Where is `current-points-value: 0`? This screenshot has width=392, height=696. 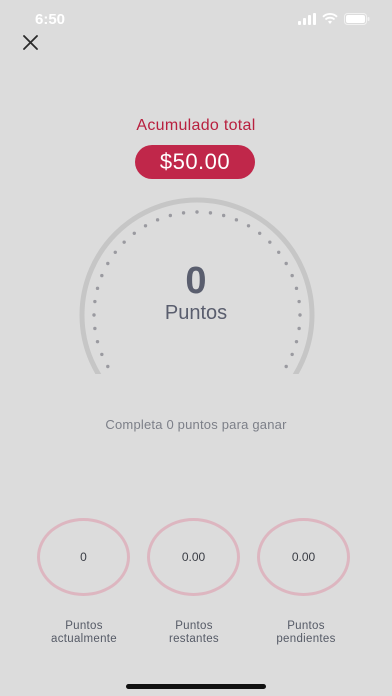
current-points-value: 0 is located at coordinates (83, 557).